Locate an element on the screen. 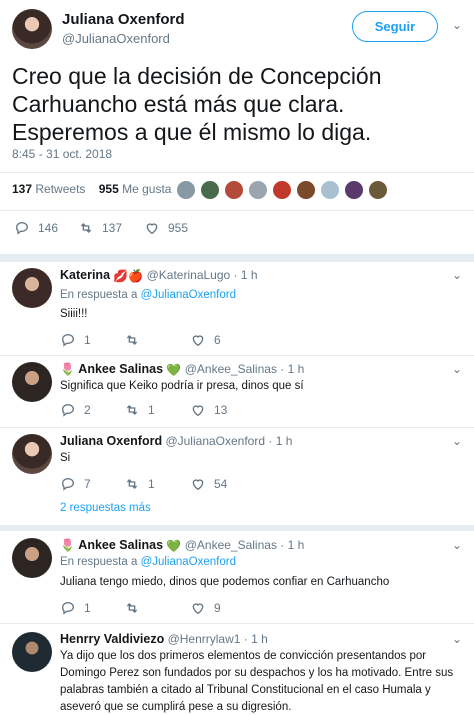 This screenshot has height=715, width=474. author-handle: @Henrrylaw1 is located at coordinates (204, 639).